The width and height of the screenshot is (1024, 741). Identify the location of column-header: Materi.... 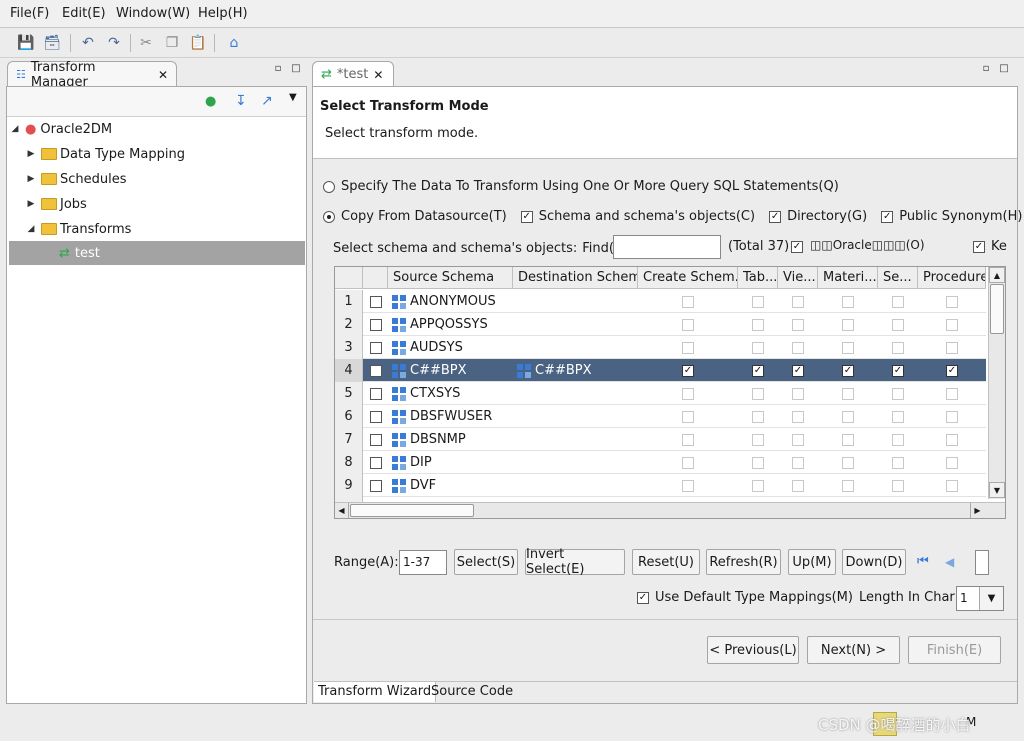
(848, 278).